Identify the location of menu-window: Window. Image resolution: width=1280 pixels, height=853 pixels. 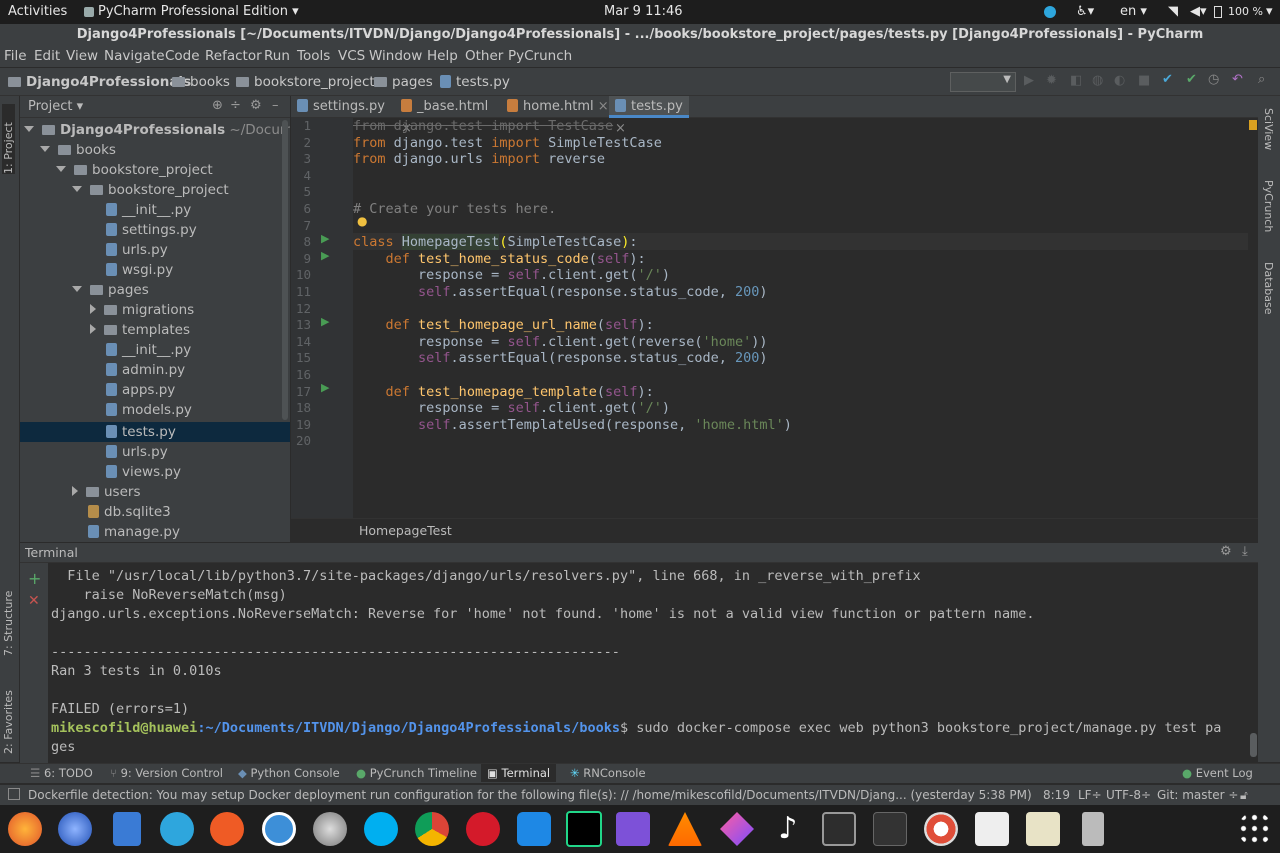
(395, 56).